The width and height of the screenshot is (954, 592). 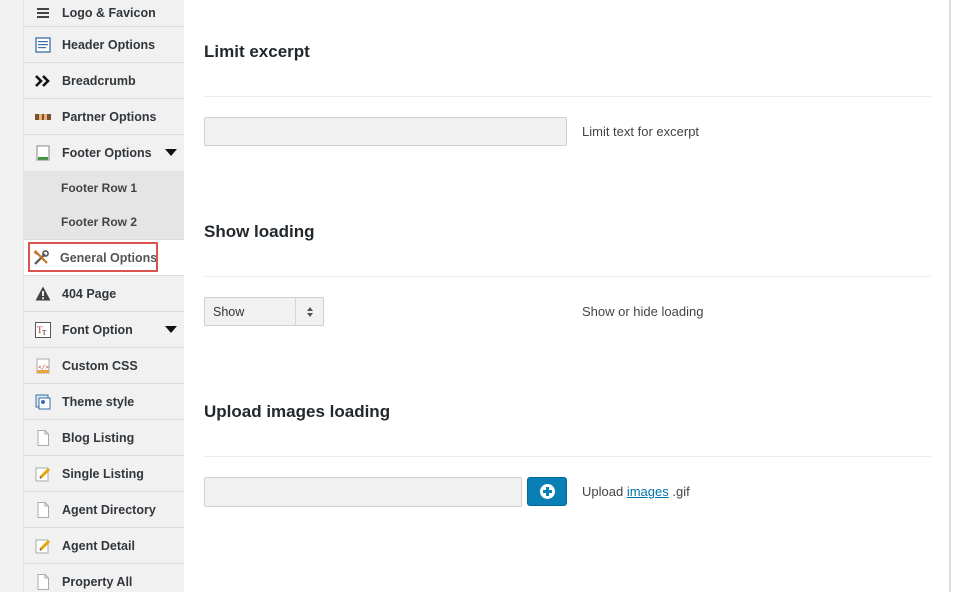 I want to click on sidebar-item-label: Header Options, so click(x=109, y=44).